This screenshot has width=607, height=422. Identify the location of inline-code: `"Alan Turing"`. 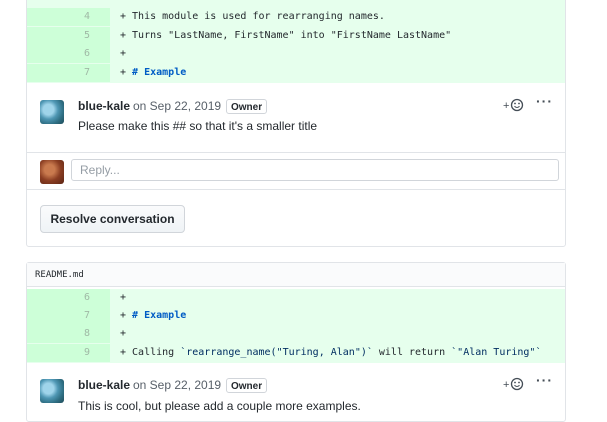
(496, 352).